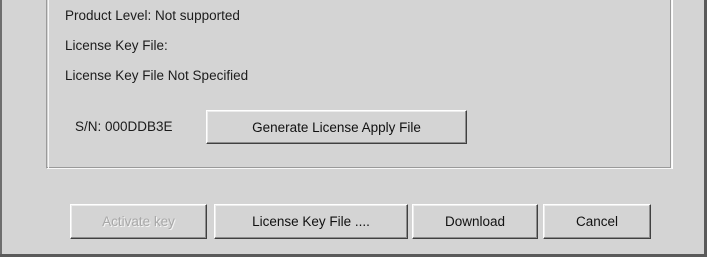 This screenshot has height=257, width=707. I want to click on license-key-file-label: License Key File:, so click(116, 45).